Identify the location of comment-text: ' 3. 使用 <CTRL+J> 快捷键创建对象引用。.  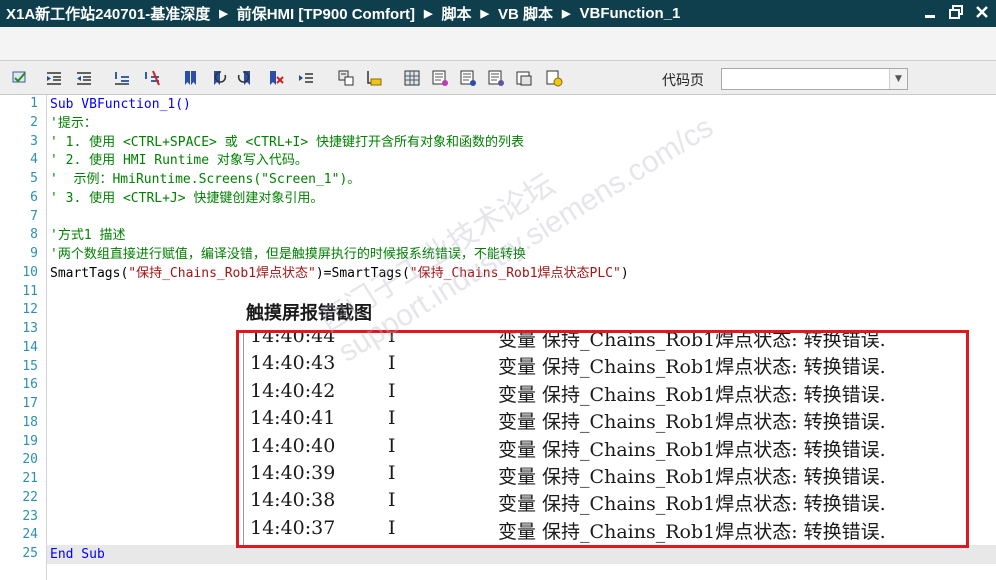
(187, 198).